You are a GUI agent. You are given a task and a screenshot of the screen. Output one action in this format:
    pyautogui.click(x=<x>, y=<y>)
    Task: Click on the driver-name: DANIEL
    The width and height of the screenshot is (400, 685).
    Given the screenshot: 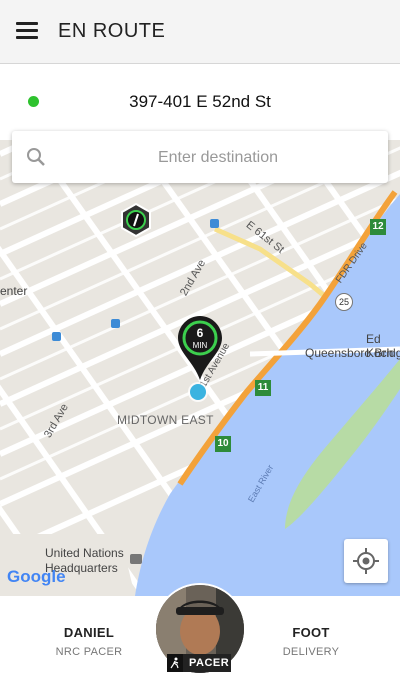 What is the action you would take?
    pyautogui.click(x=89, y=632)
    